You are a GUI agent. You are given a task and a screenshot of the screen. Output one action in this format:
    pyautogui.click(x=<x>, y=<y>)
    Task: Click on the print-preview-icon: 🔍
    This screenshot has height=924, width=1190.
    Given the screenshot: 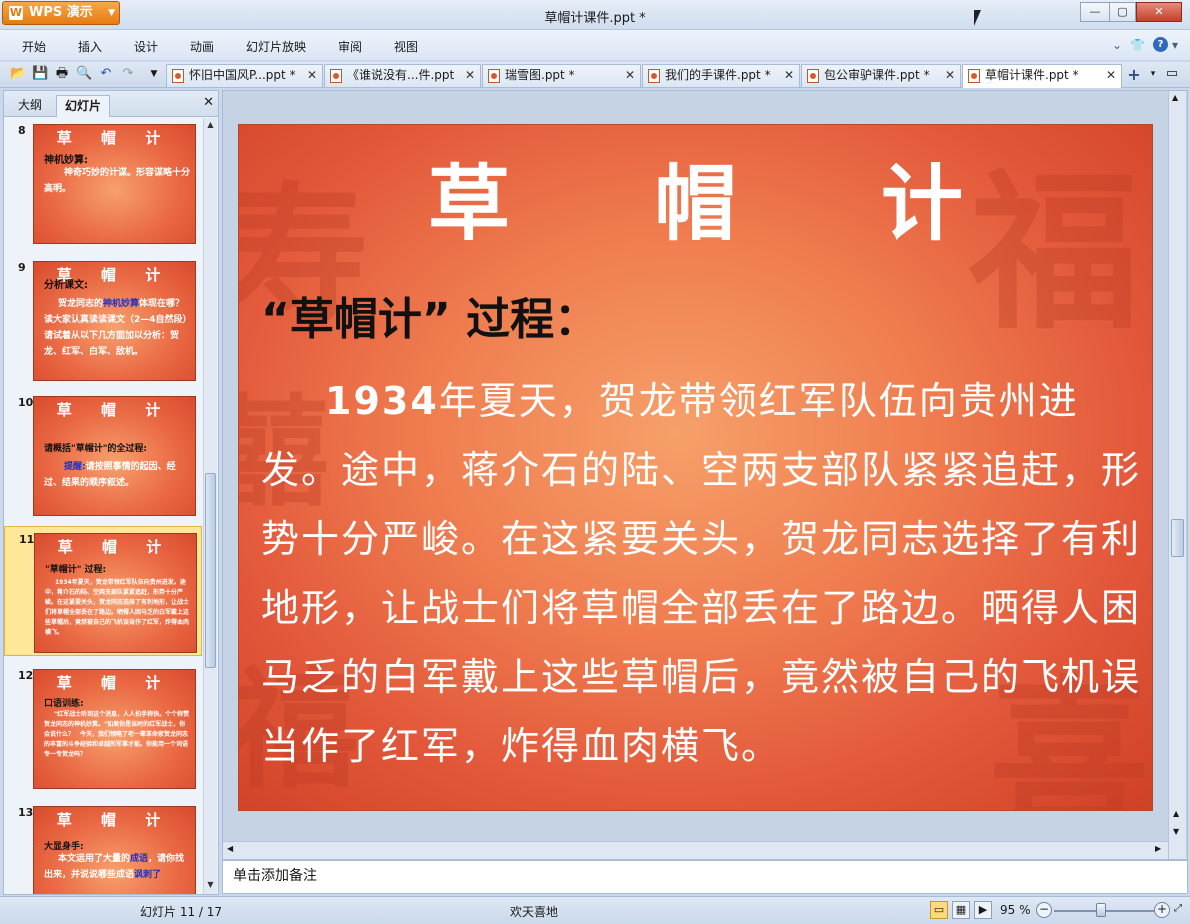 What is the action you would take?
    pyautogui.click(x=84, y=74)
    